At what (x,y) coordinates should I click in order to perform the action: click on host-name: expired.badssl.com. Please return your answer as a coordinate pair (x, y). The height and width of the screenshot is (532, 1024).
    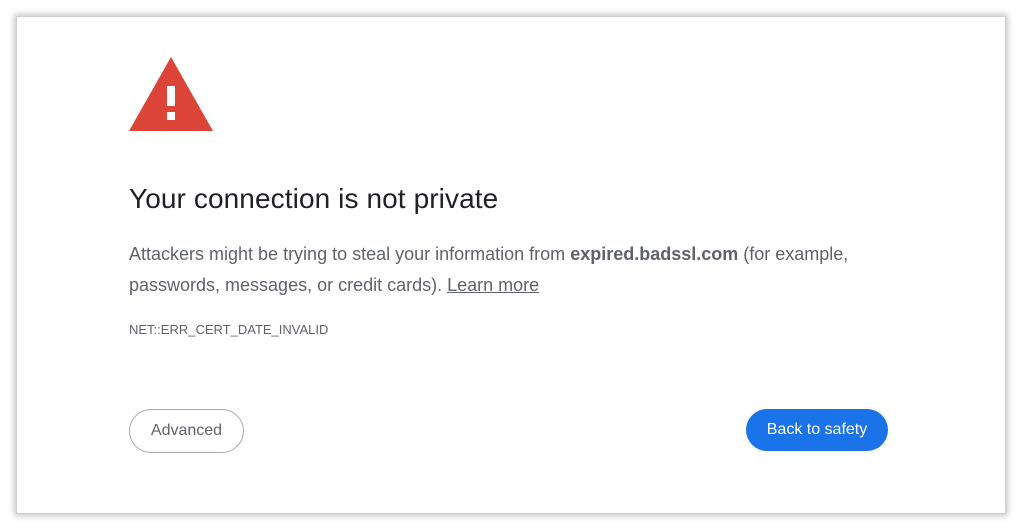
    Looking at the image, I should click on (654, 254).